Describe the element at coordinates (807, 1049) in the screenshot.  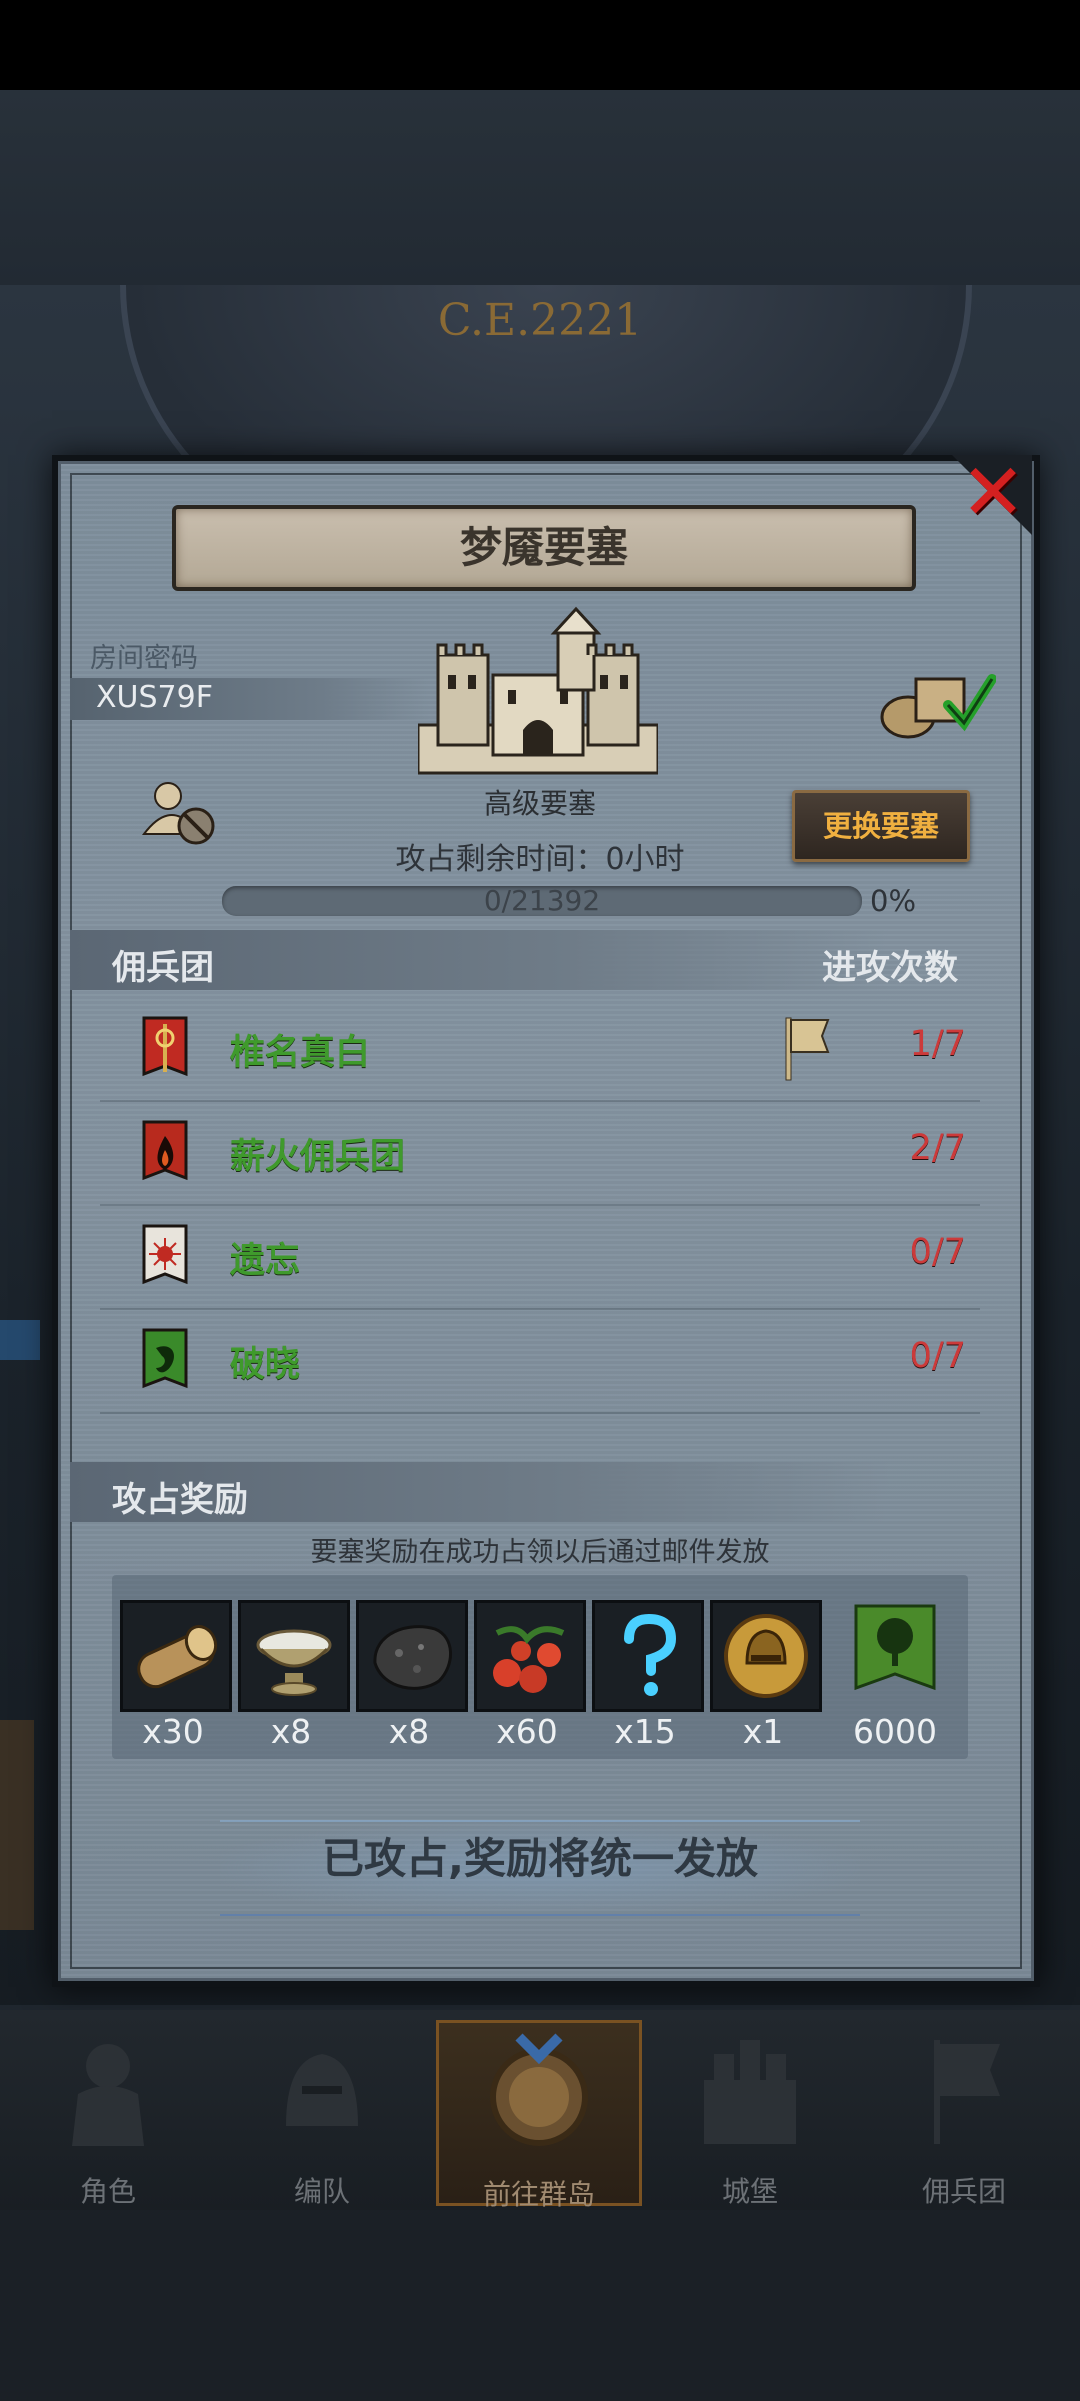
I see `flag-icon` at that location.